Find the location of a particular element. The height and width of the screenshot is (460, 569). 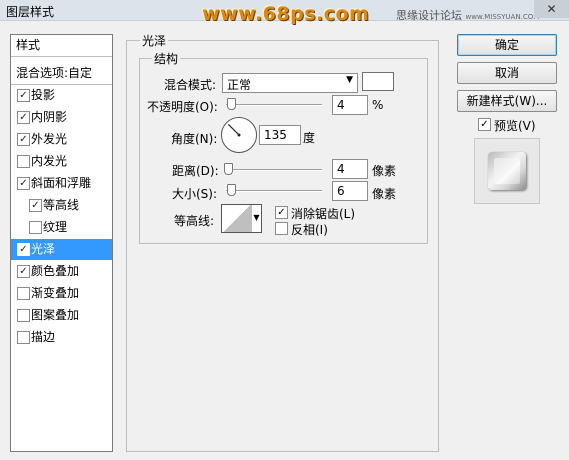

style-item-label: 颜色叠加 is located at coordinates (55, 271).